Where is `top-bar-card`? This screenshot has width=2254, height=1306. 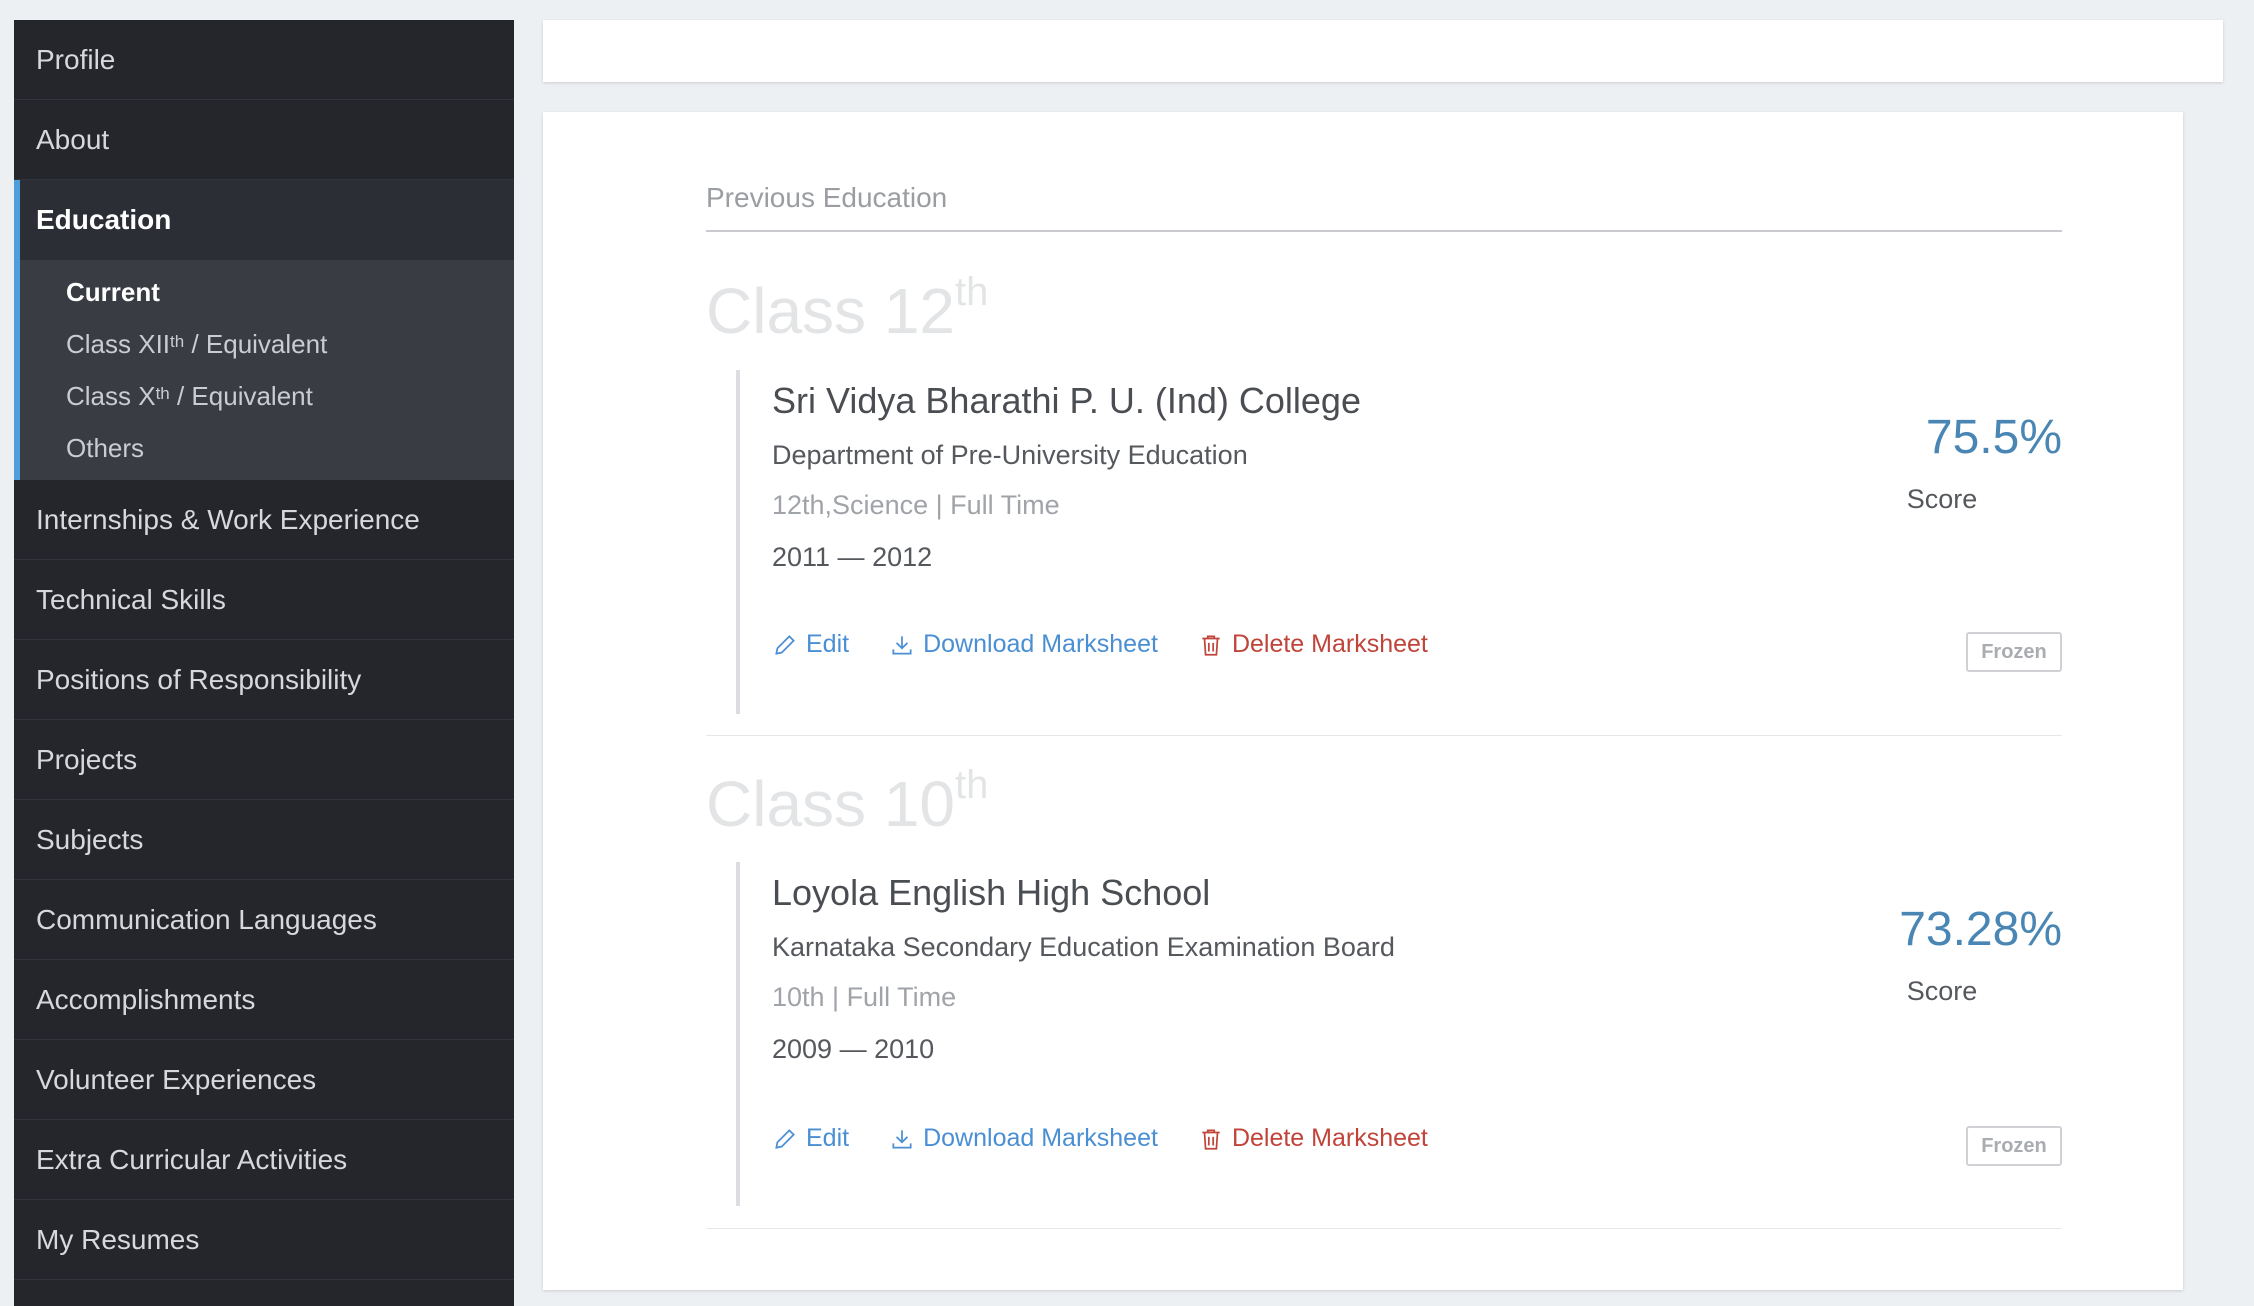 top-bar-card is located at coordinates (1383, 51).